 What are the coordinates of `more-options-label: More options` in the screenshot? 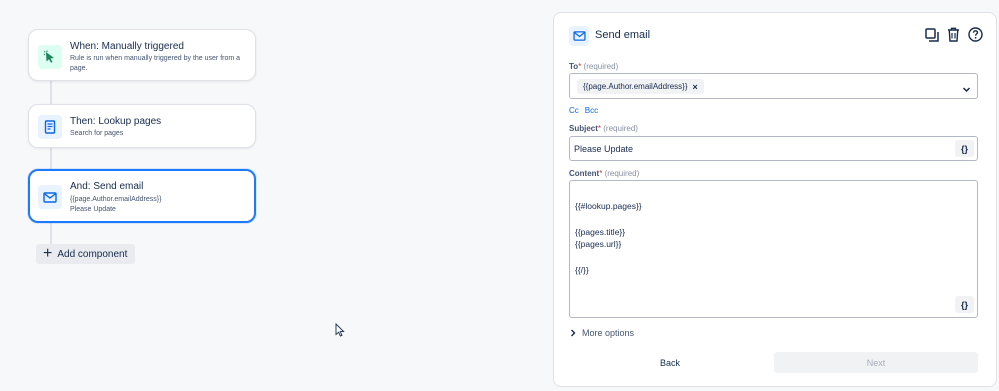 It's located at (608, 333).